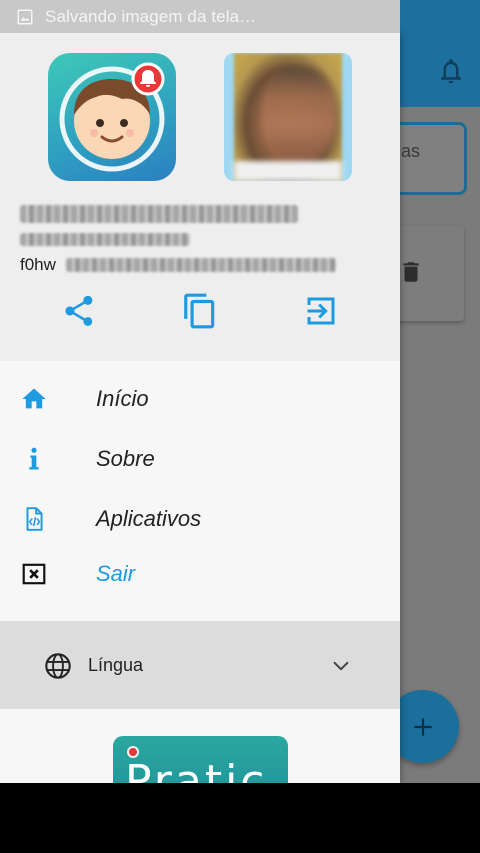 The width and height of the screenshot is (480, 853). Describe the element at coordinates (288, 171) in the screenshot. I see `blurred-shirt` at that location.